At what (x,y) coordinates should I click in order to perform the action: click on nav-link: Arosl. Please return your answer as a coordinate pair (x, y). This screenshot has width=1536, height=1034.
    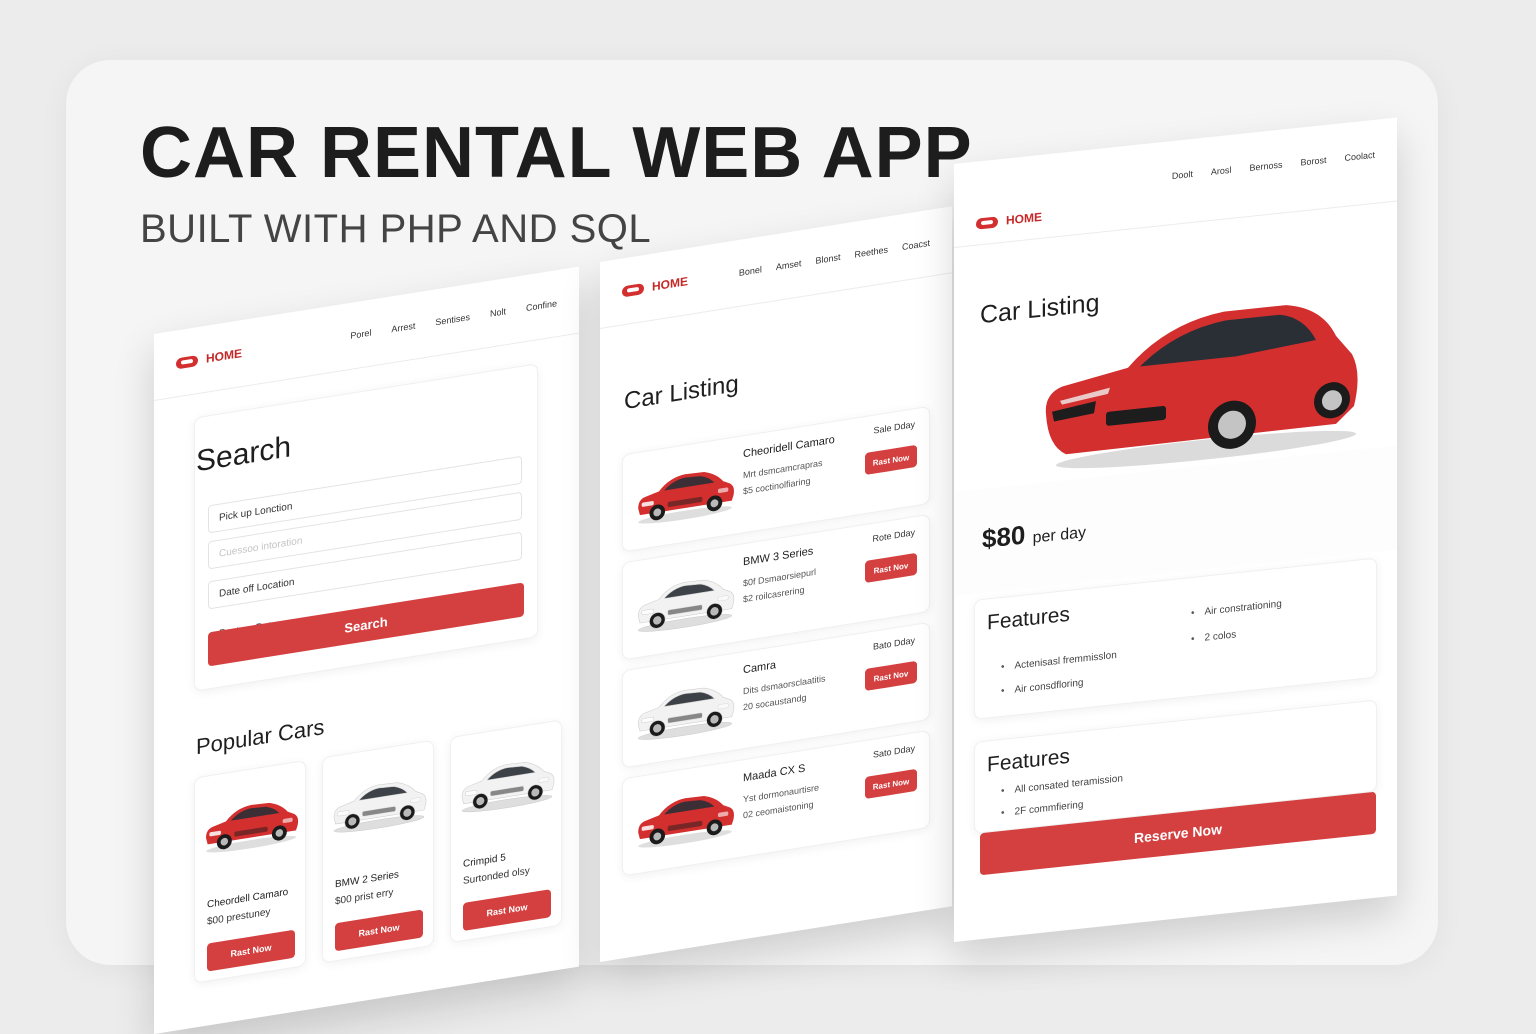
    Looking at the image, I should click on (1221, 170).